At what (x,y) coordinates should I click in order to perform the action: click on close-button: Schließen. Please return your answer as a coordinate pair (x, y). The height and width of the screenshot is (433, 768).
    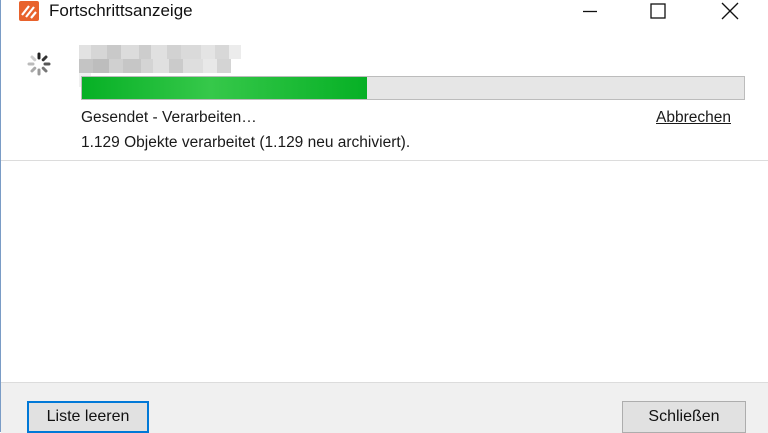
    Looking at the image, I should click on (684, 417).